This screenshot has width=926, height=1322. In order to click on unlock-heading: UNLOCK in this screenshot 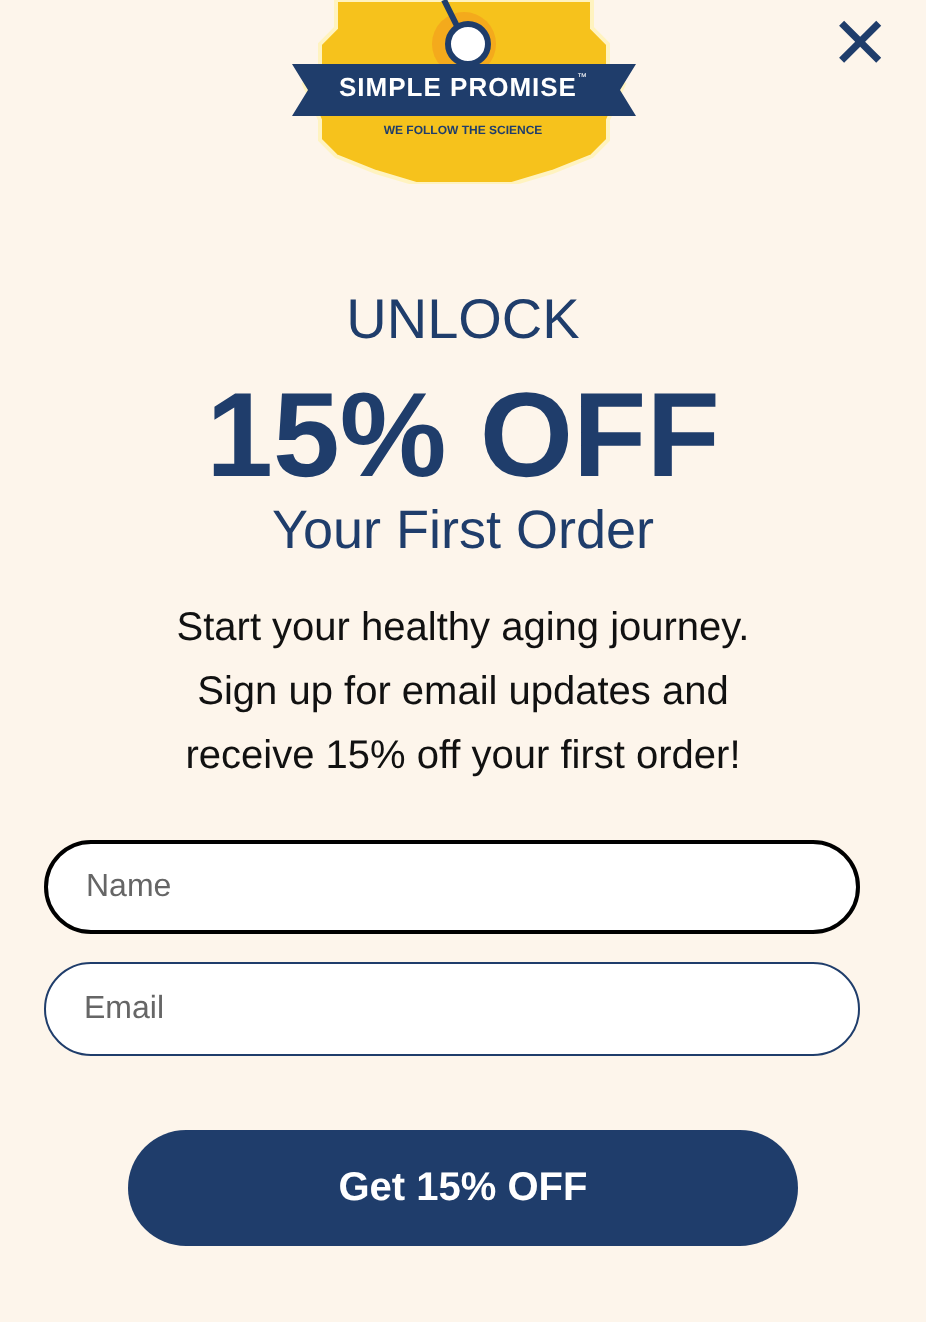, I will do `click(463, 320)`.